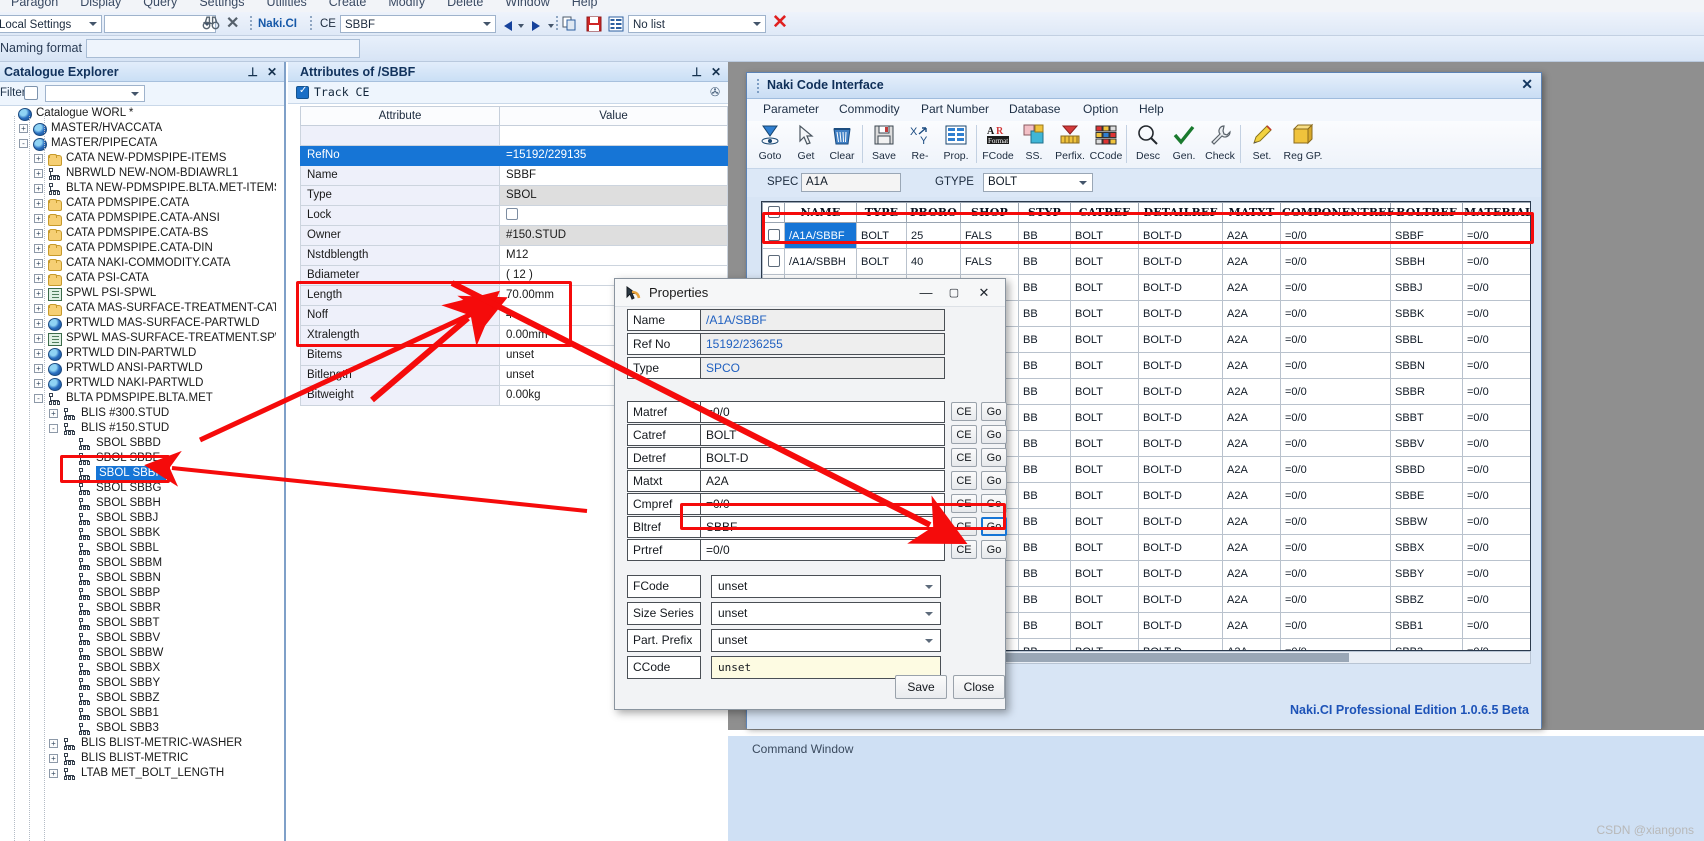 The height and width of the screenshot is (841, 1704). What do you see at coordinates (773, 212) in the screenshot?
I see `select-all-checkbox` at bounding box center [773, 212].